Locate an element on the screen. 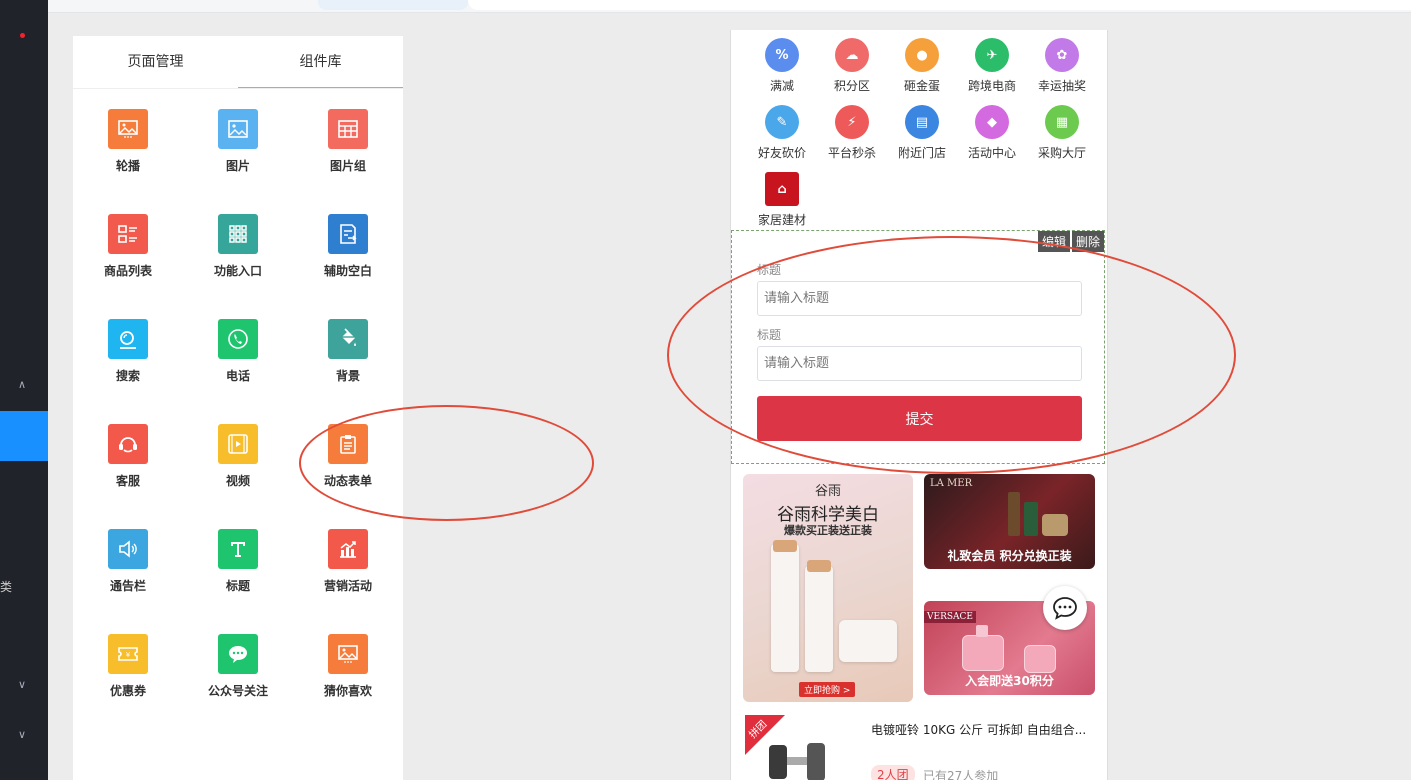  entry-item: % 满减 is located at coordinates (782, 63).